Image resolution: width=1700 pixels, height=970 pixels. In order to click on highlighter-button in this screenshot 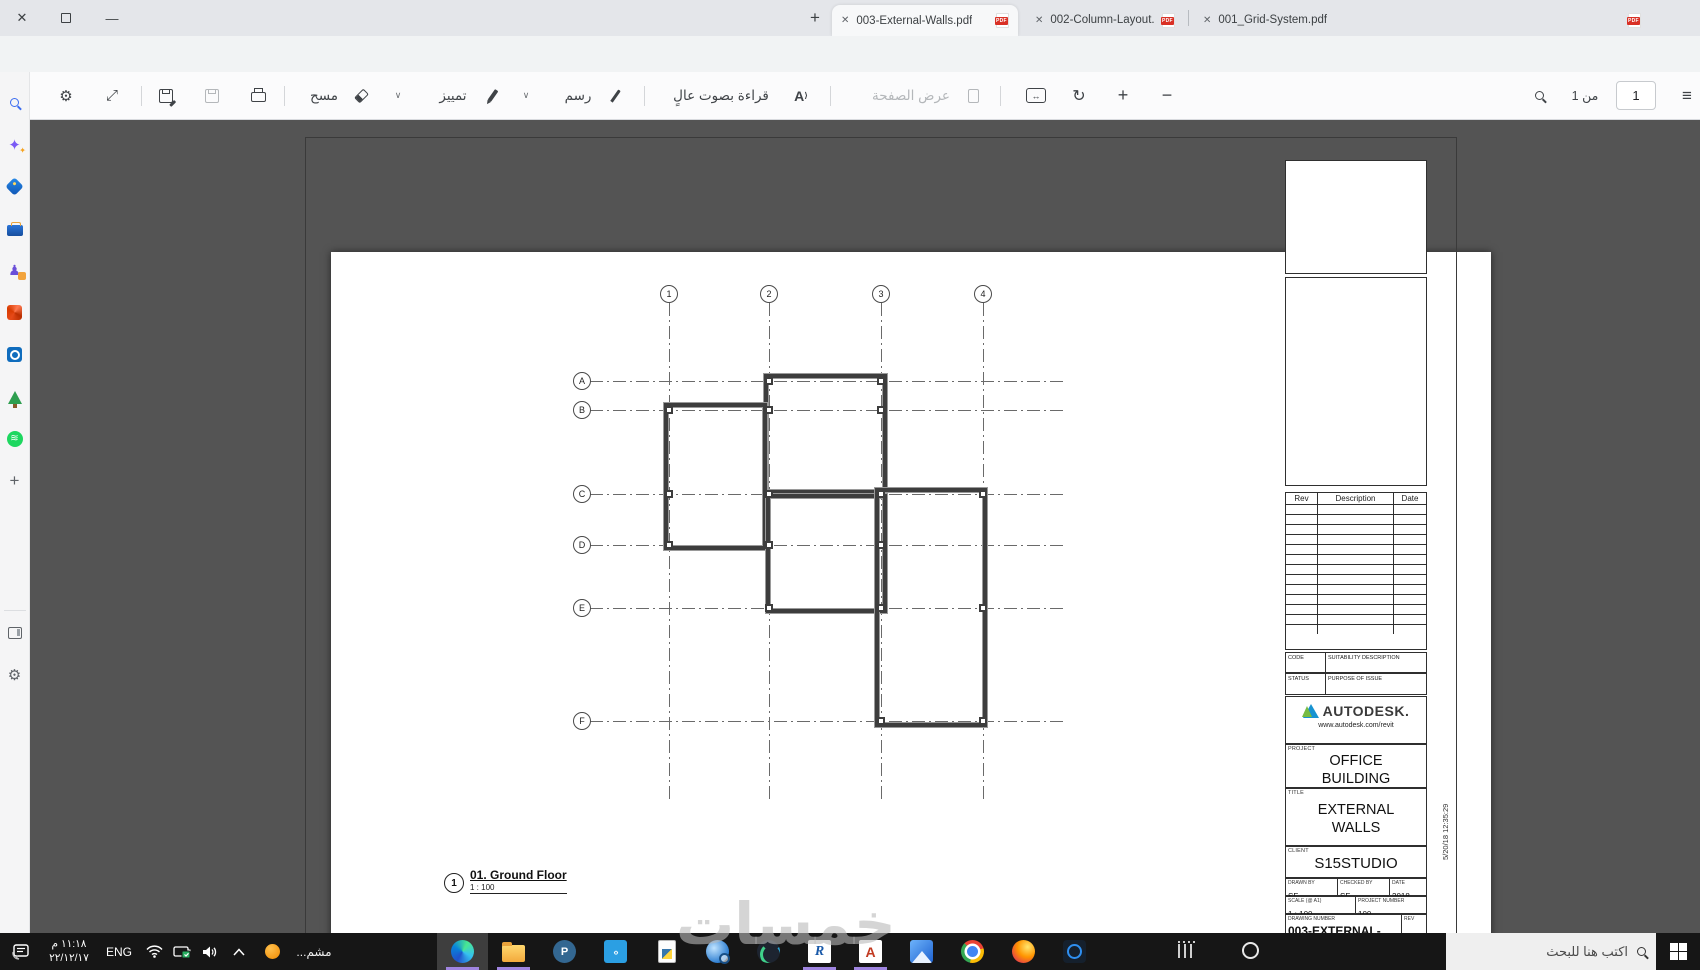, I will do `click(493, 95)`.